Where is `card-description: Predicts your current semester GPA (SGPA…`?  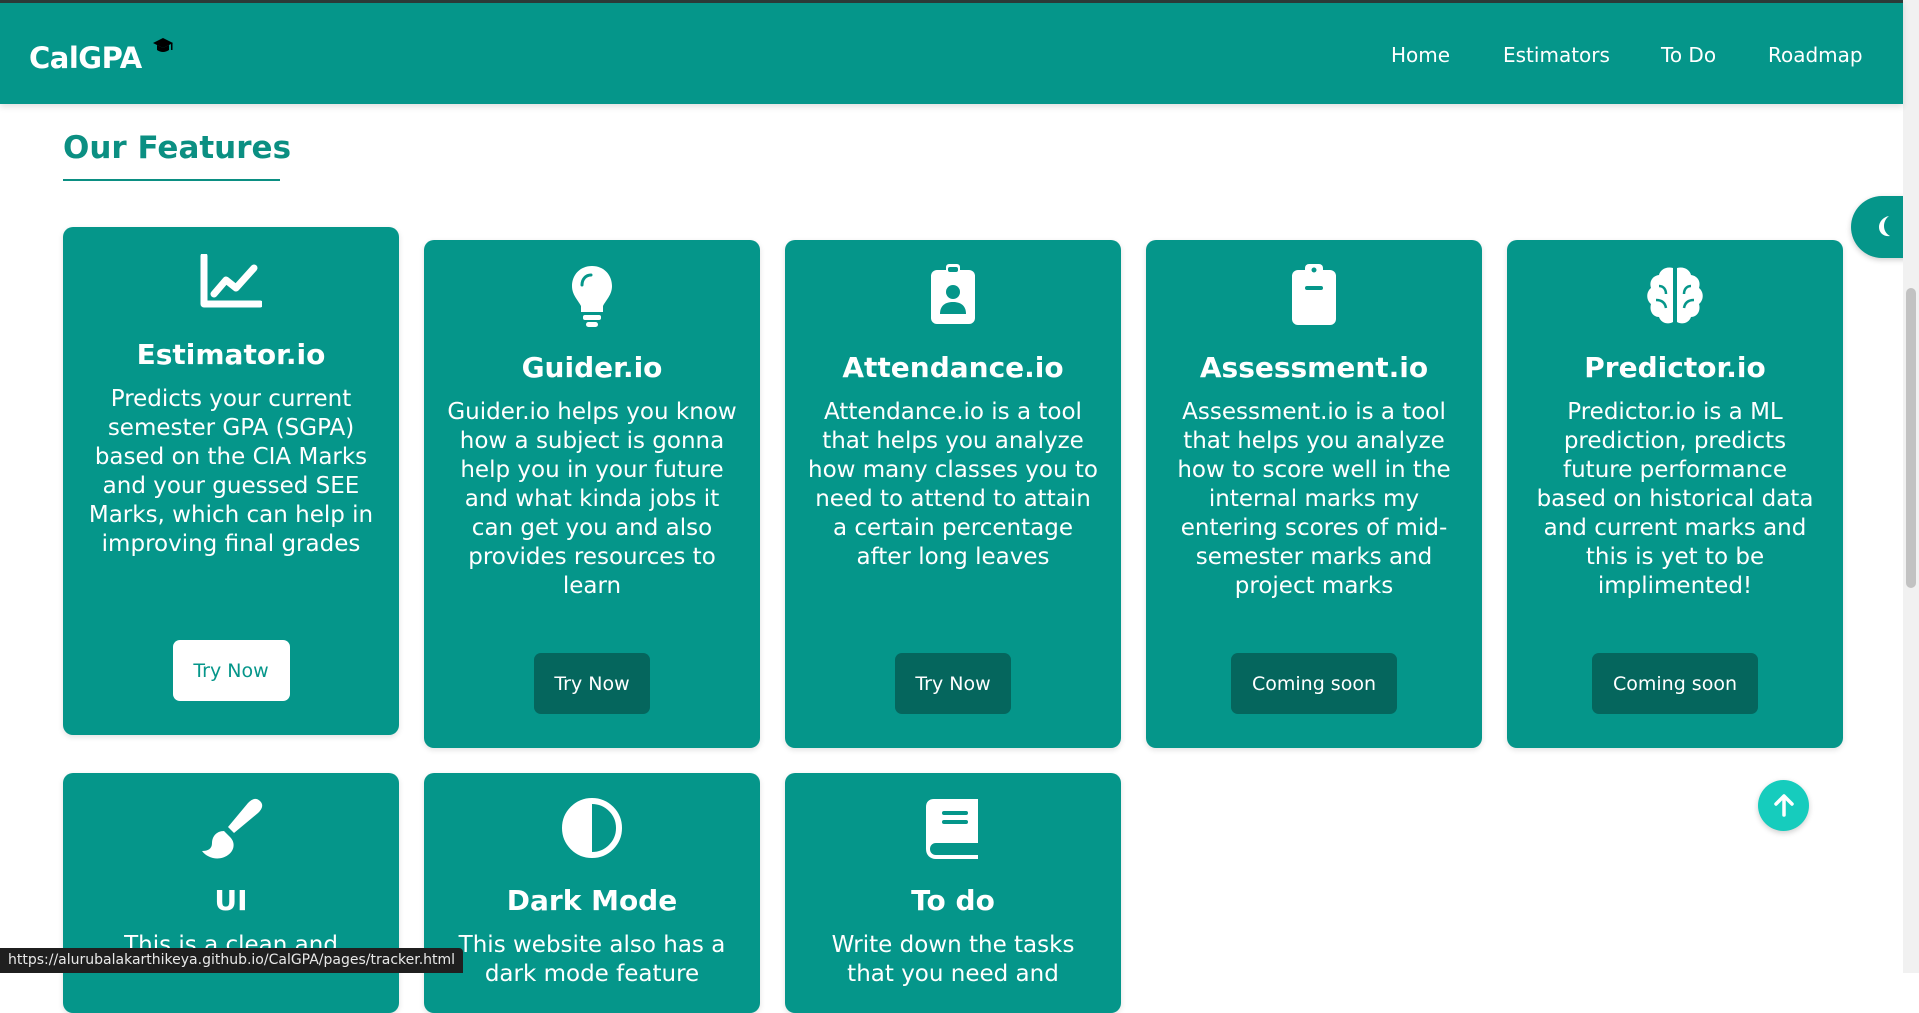
card-description: Predicts your current semester GPA (SGPA… is located at coordinates (231, 471).